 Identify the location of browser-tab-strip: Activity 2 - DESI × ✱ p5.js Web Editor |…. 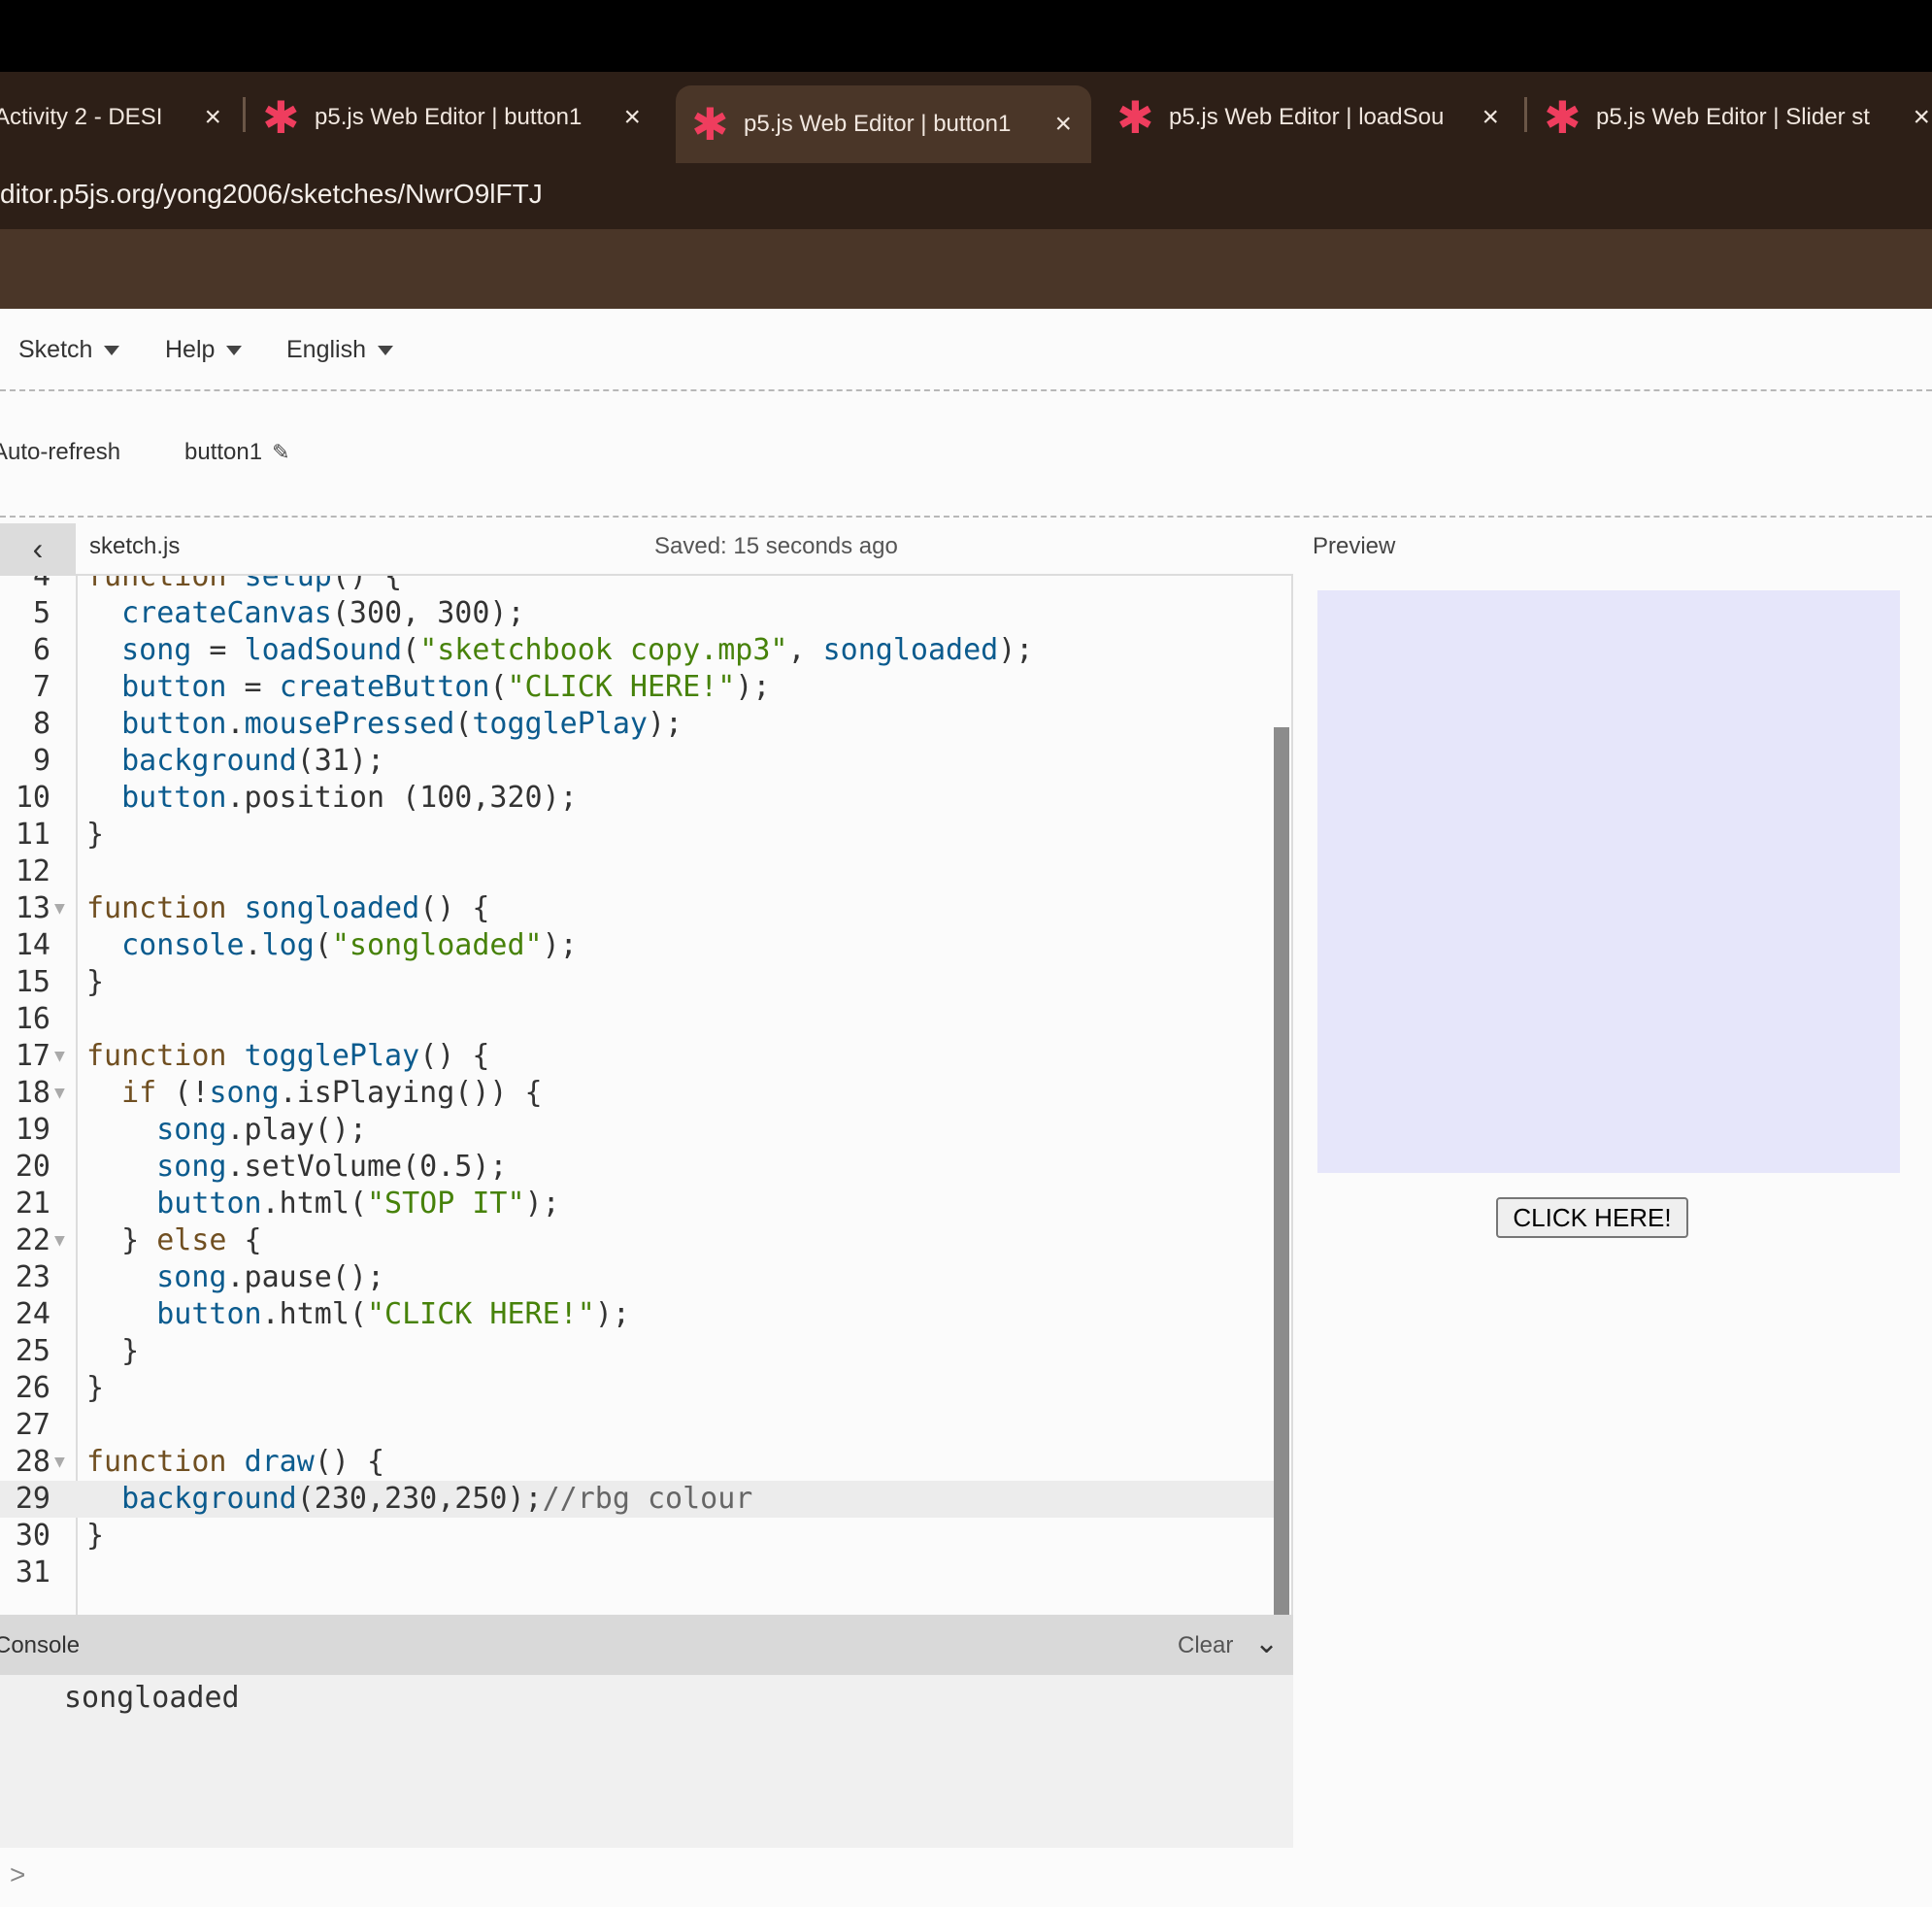
(966, 117).